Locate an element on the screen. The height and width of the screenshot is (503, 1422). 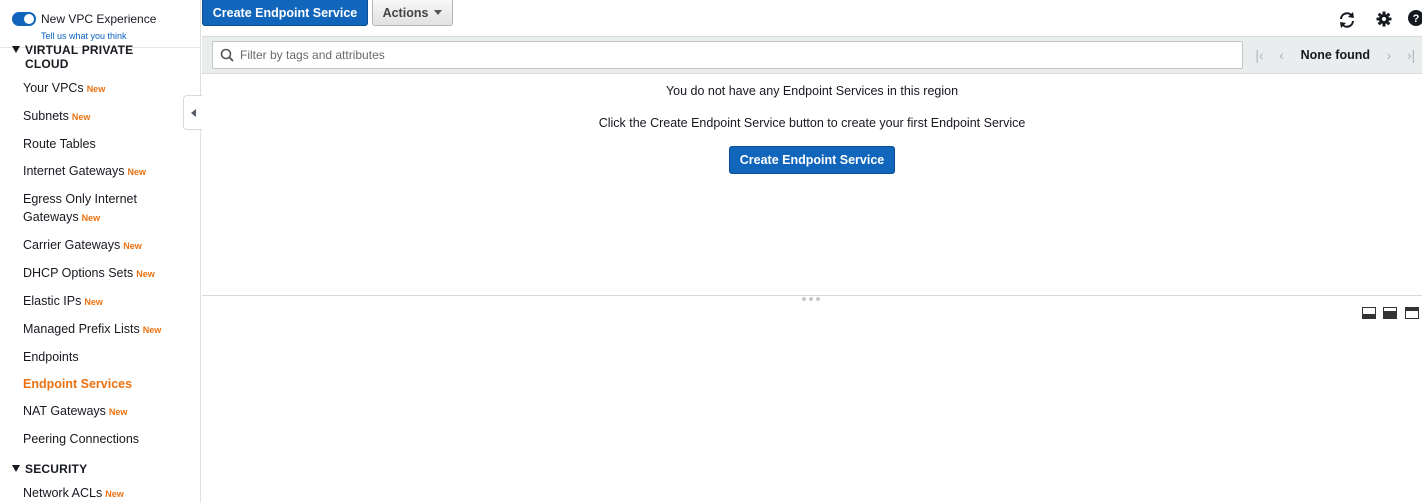
sidebar-item-label: Managed Prefix Lists is located at coordinates (81, 329).